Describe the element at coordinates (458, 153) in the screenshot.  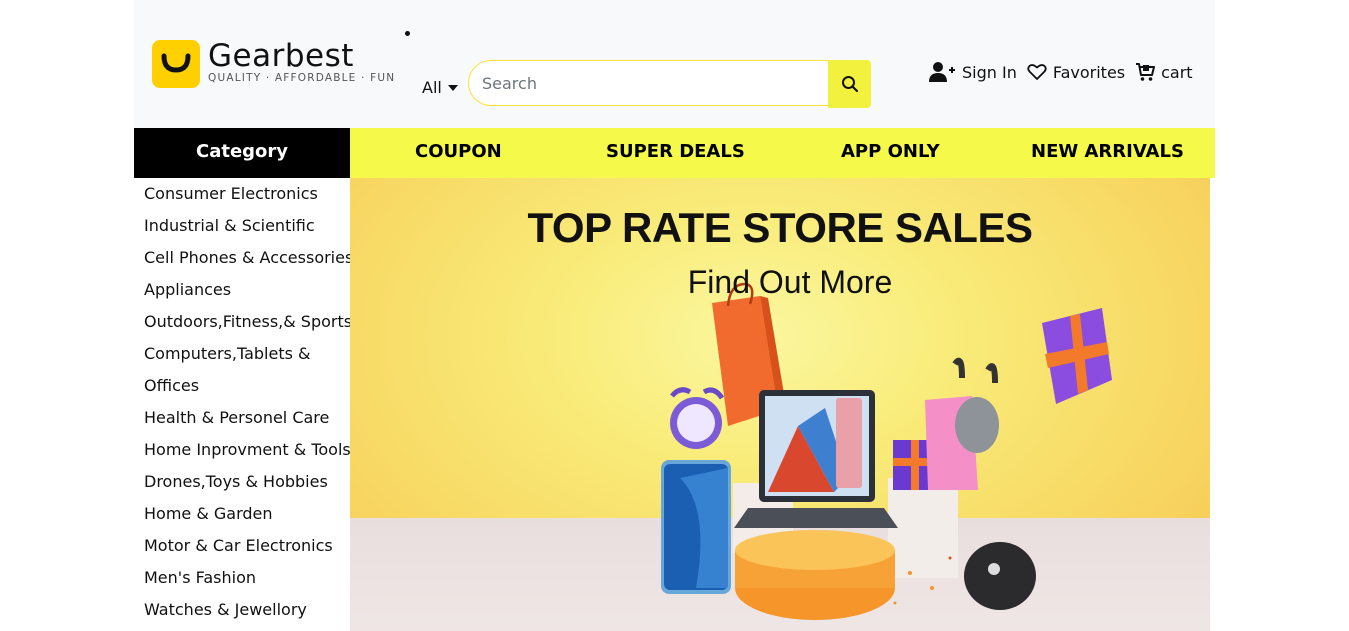
I see `nav-coupon: COUPON` at that location.